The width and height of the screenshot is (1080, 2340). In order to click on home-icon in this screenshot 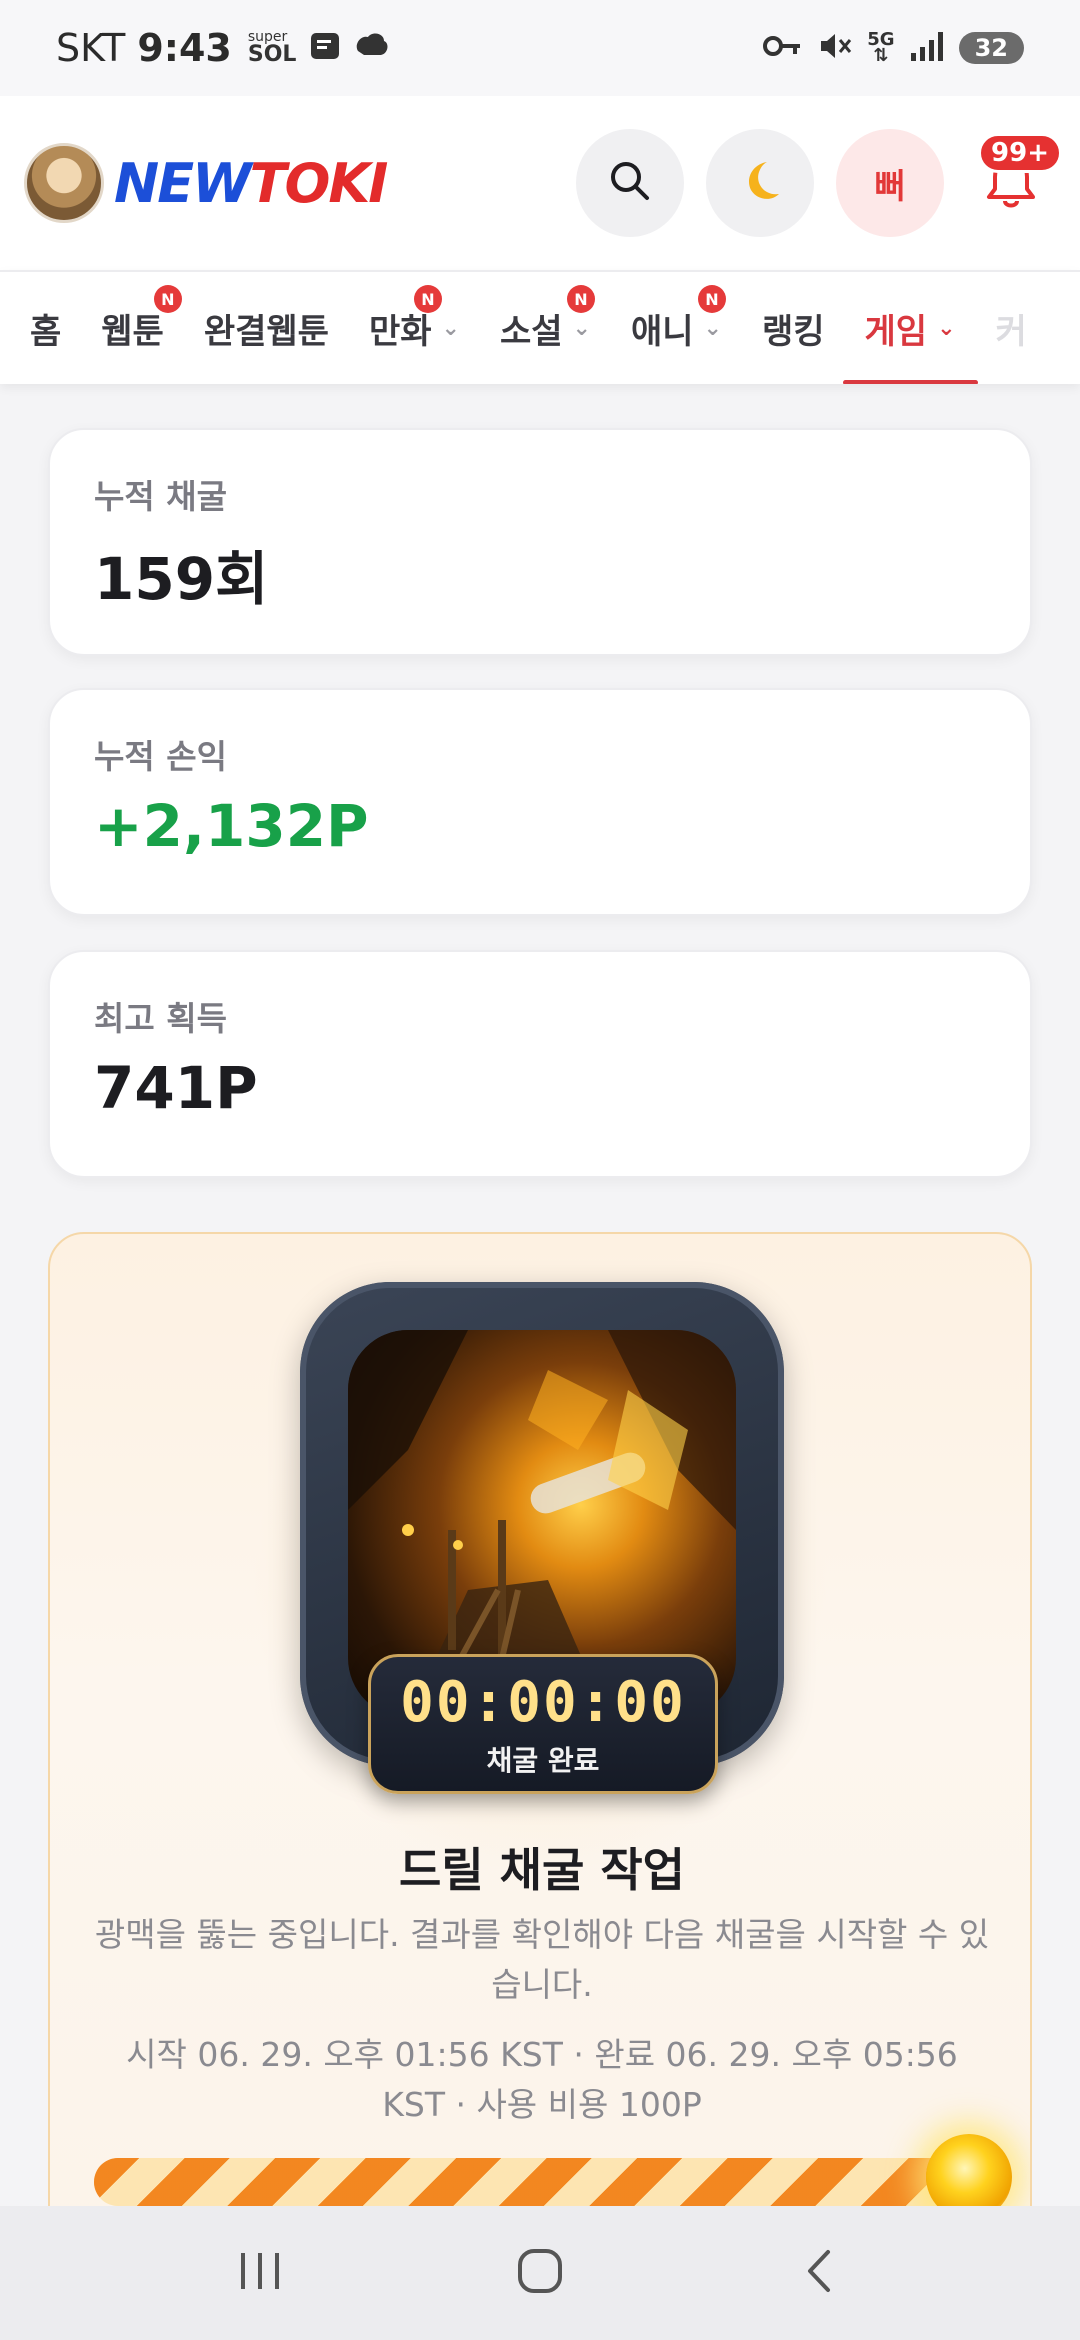, I will do `click(540, 2273)`.